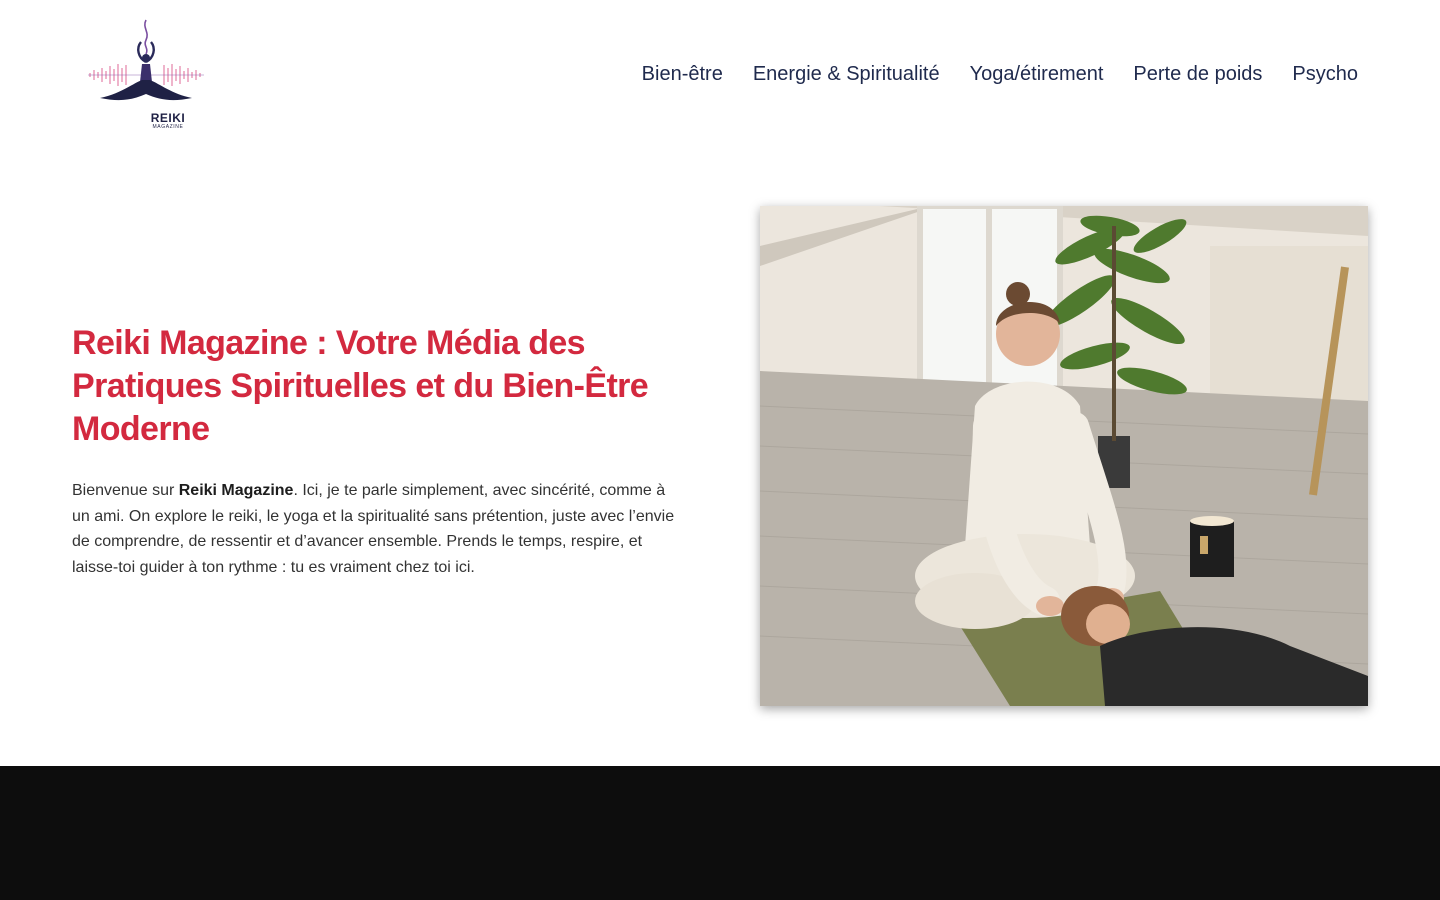 Image resolution: width=1440 pixels, height=900 pixels. Describe the element at coordinates (168, 118) in the screenshot. I see `logo-wordmark: REIKI` at that location.